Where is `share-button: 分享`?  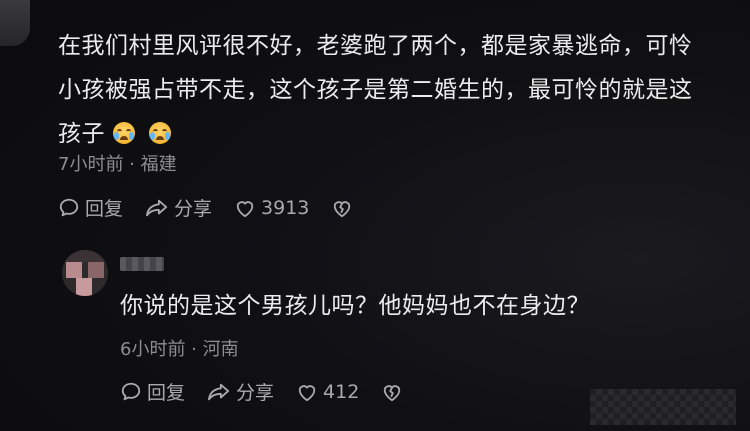
share-button: 分享 is located at coordinates (178, 207).